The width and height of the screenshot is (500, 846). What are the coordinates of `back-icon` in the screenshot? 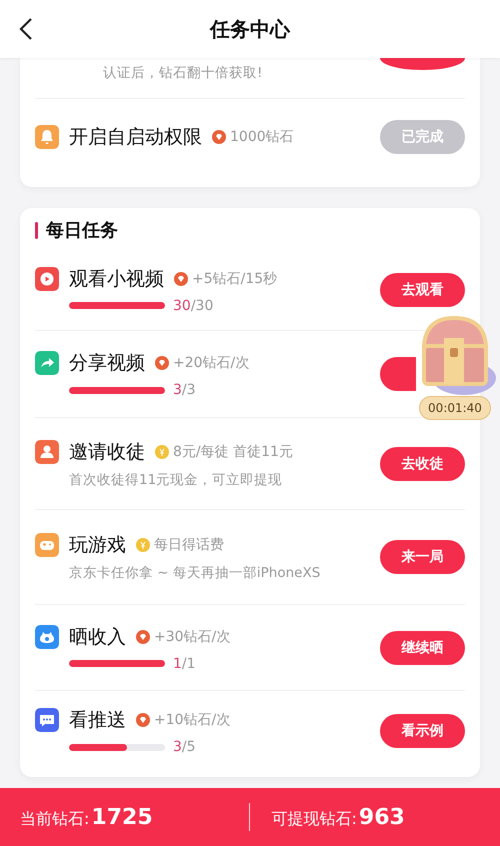 It's located at (26, 29).